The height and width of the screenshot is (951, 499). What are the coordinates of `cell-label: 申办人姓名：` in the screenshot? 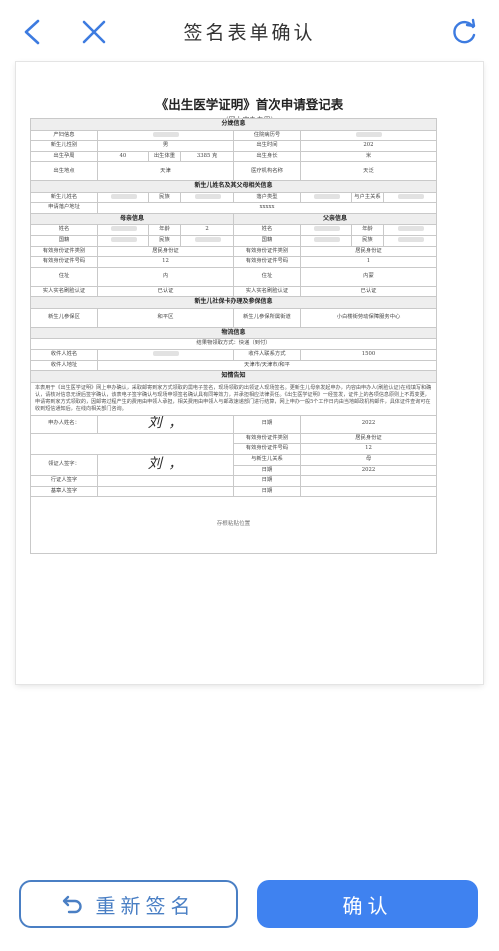 It's located at (64, 424).